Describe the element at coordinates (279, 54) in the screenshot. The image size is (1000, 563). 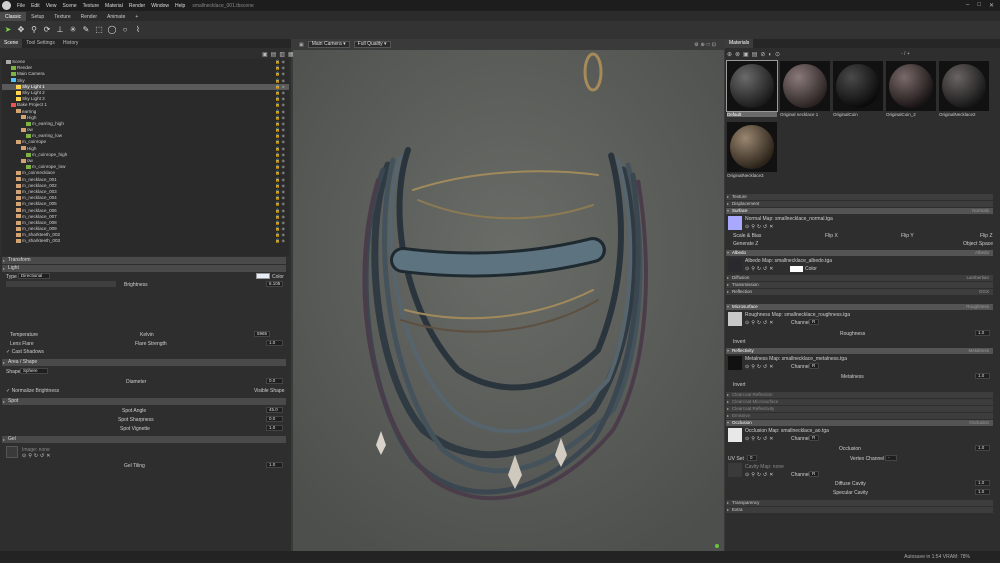
I see `scene-actions: ▣▤▥▦` at that location.